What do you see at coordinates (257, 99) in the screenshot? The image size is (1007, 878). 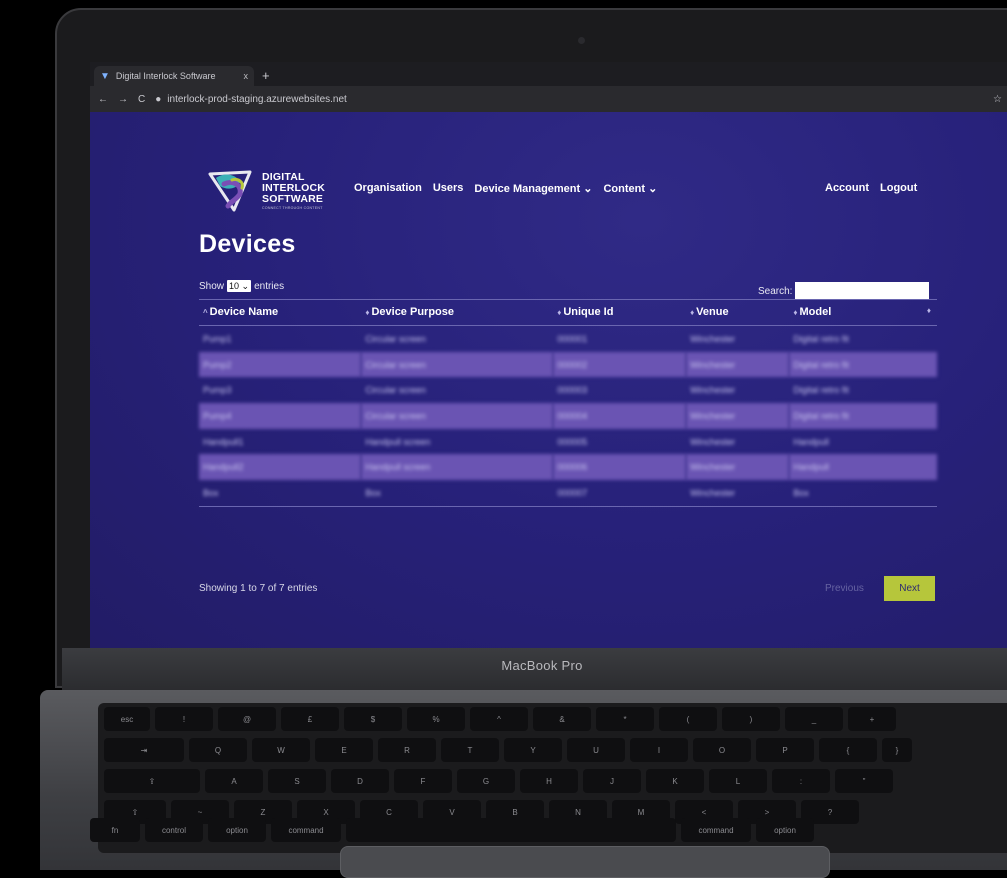 I see `url-text: interlock-prod-staging.azurewebsites.net` at bounding box center [257, 99].